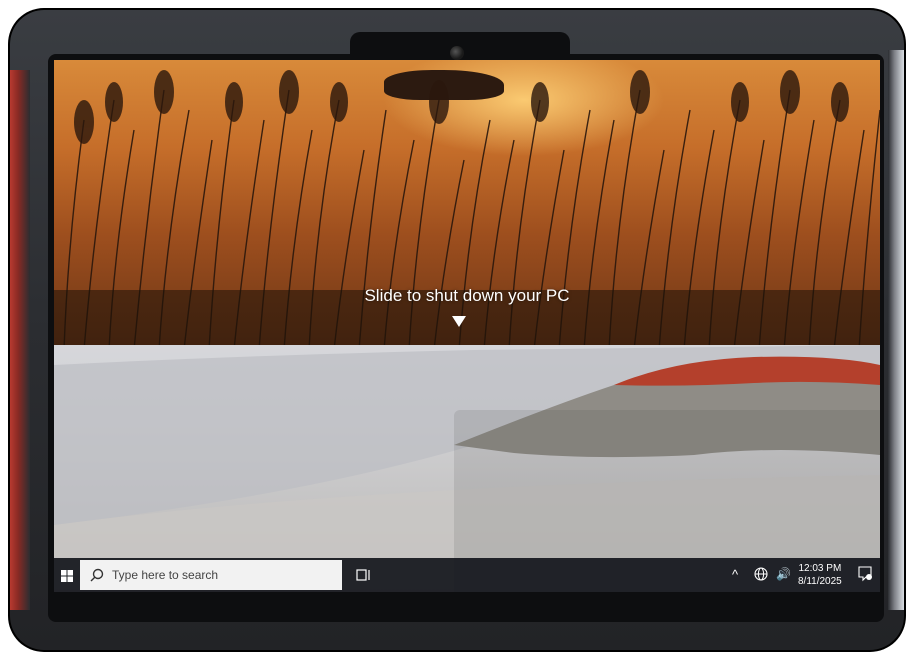  What do you see at coordinates (761, 574) in the screenshot?
I see `network-globe-icon` at bounding box center [761, 574].